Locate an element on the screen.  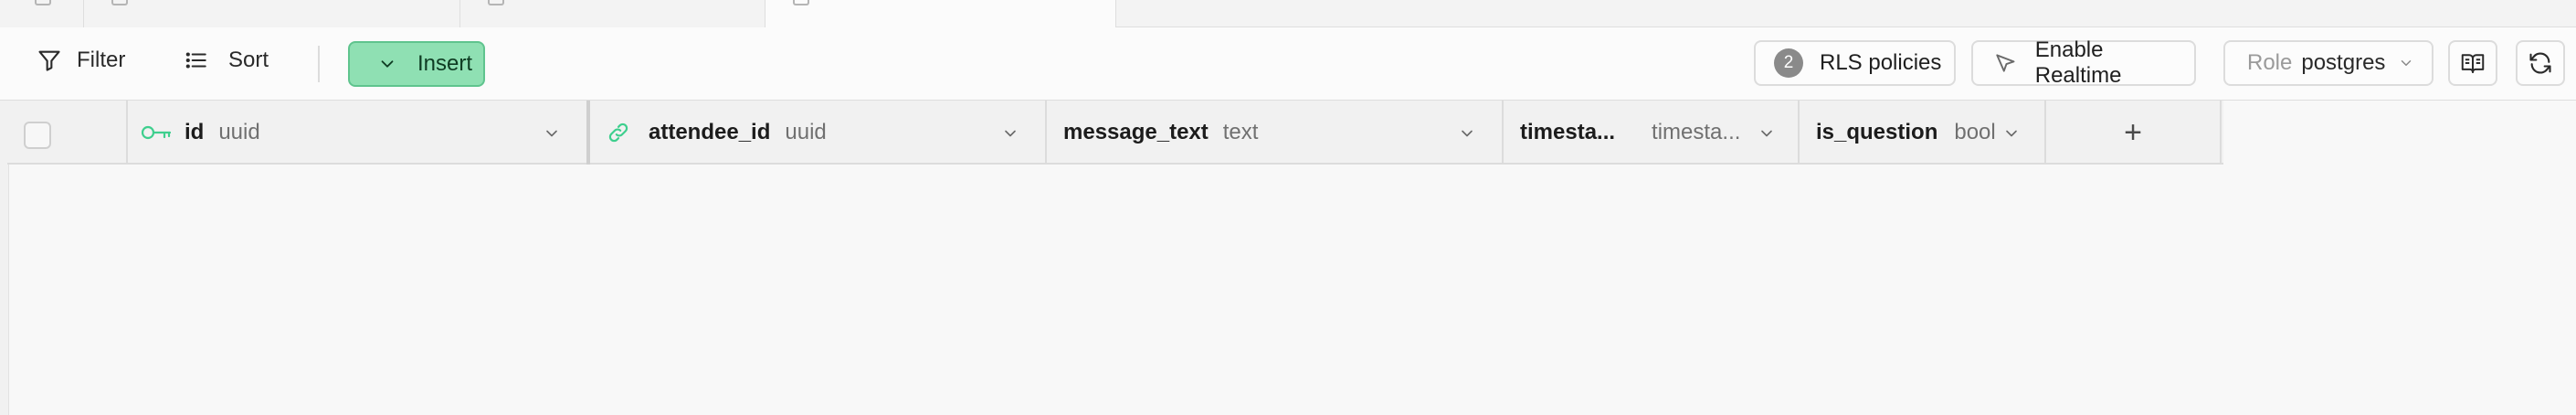
filter-label: Filter is located at coordinates (101, 60).